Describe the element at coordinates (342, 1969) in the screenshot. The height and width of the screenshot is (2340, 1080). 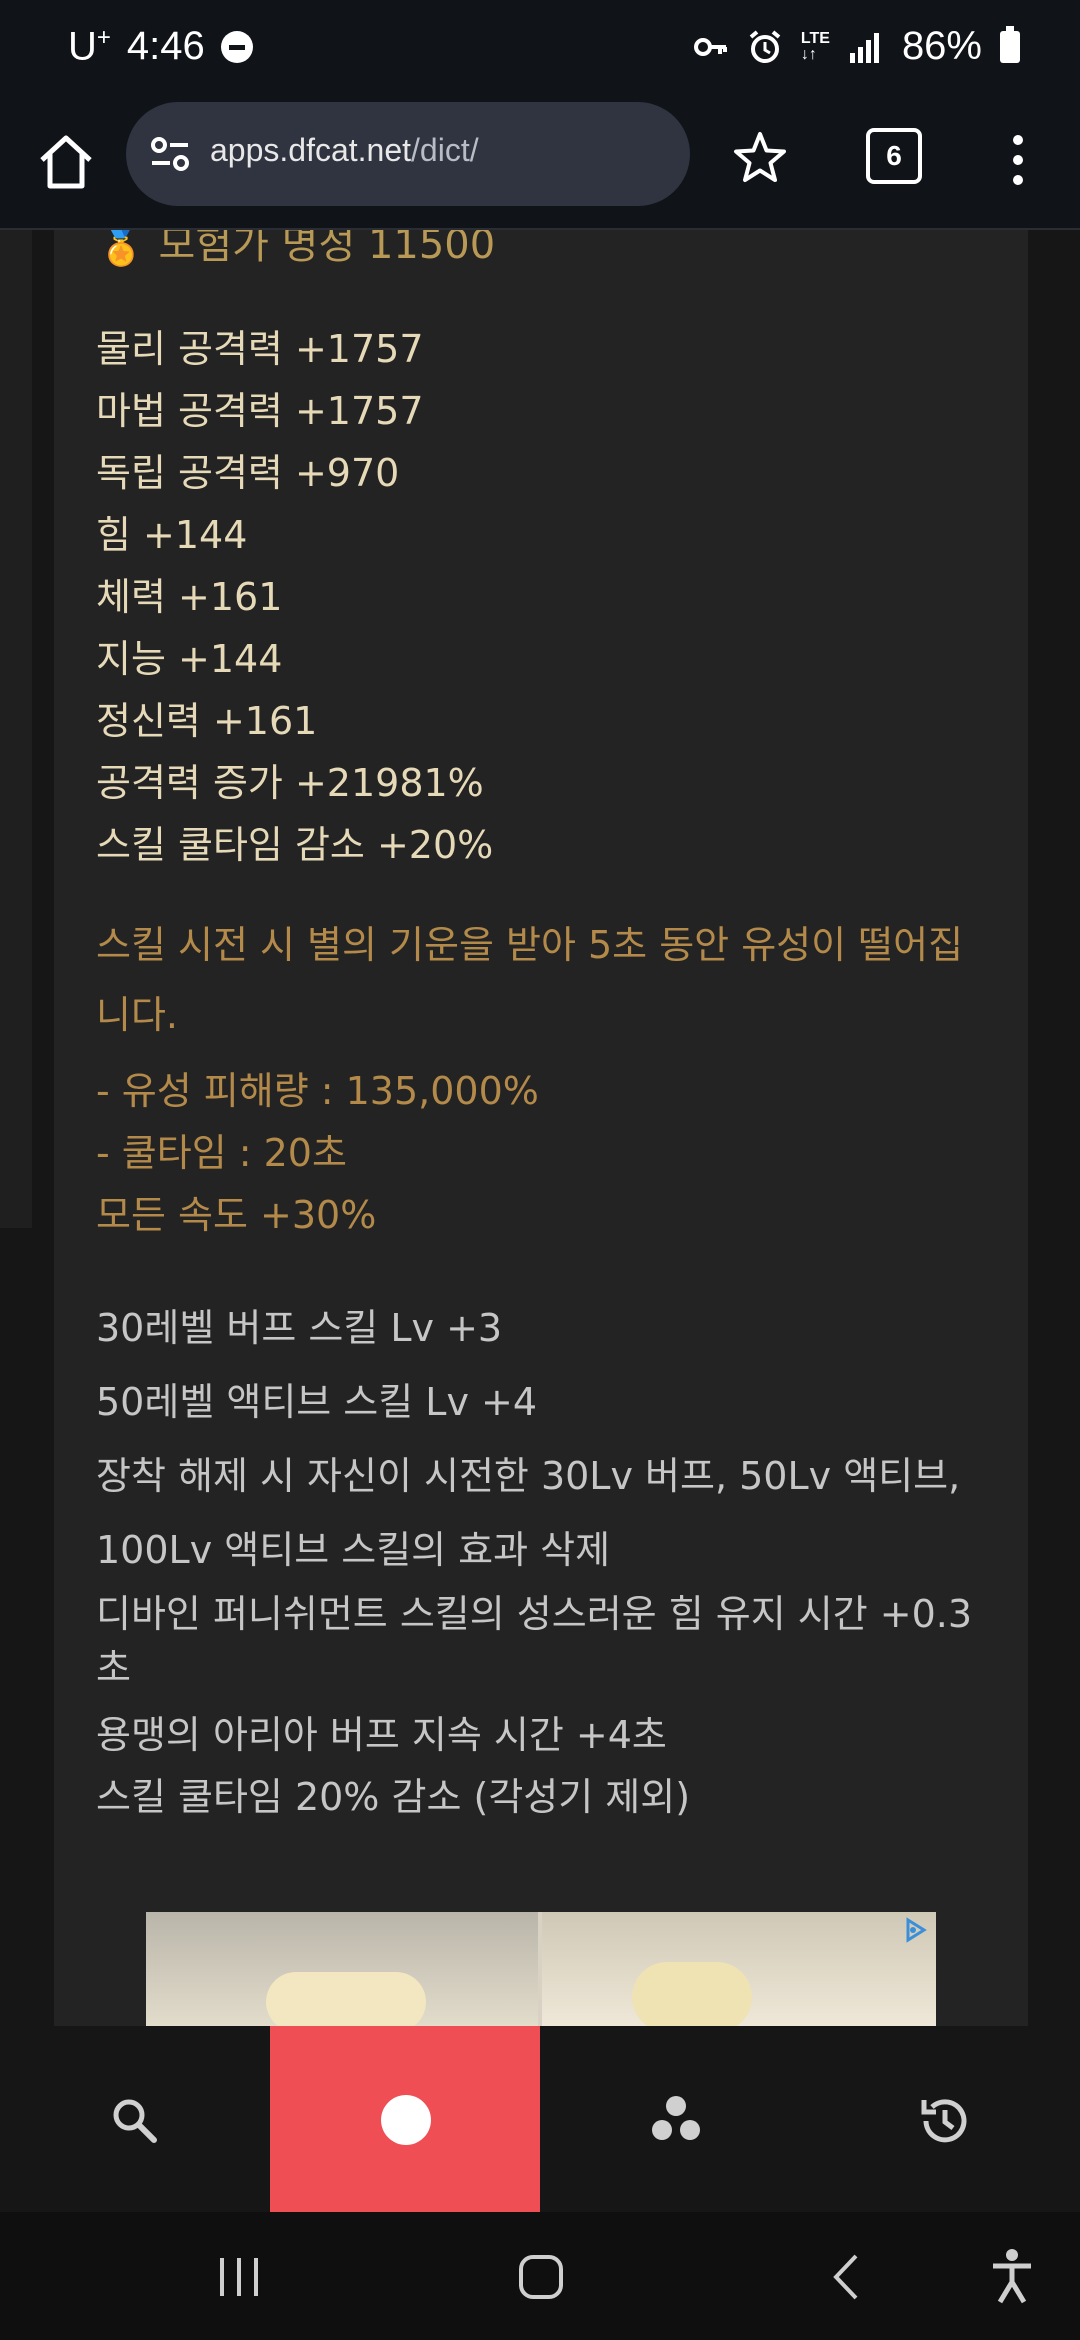
I see `ad-image-left` at that location.